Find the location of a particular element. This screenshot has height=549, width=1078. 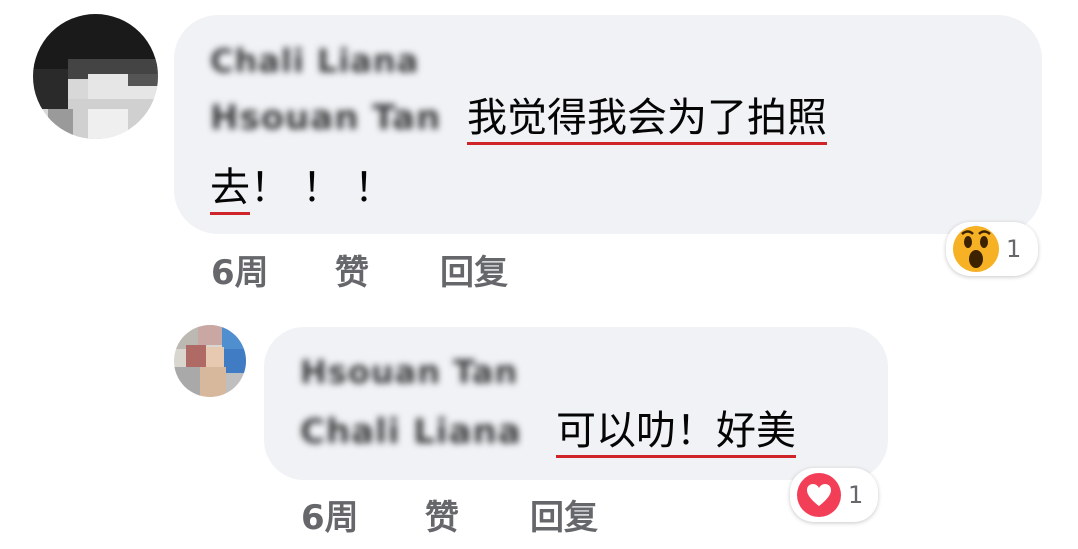

reply-avatar is located at coordinates (210, 361).